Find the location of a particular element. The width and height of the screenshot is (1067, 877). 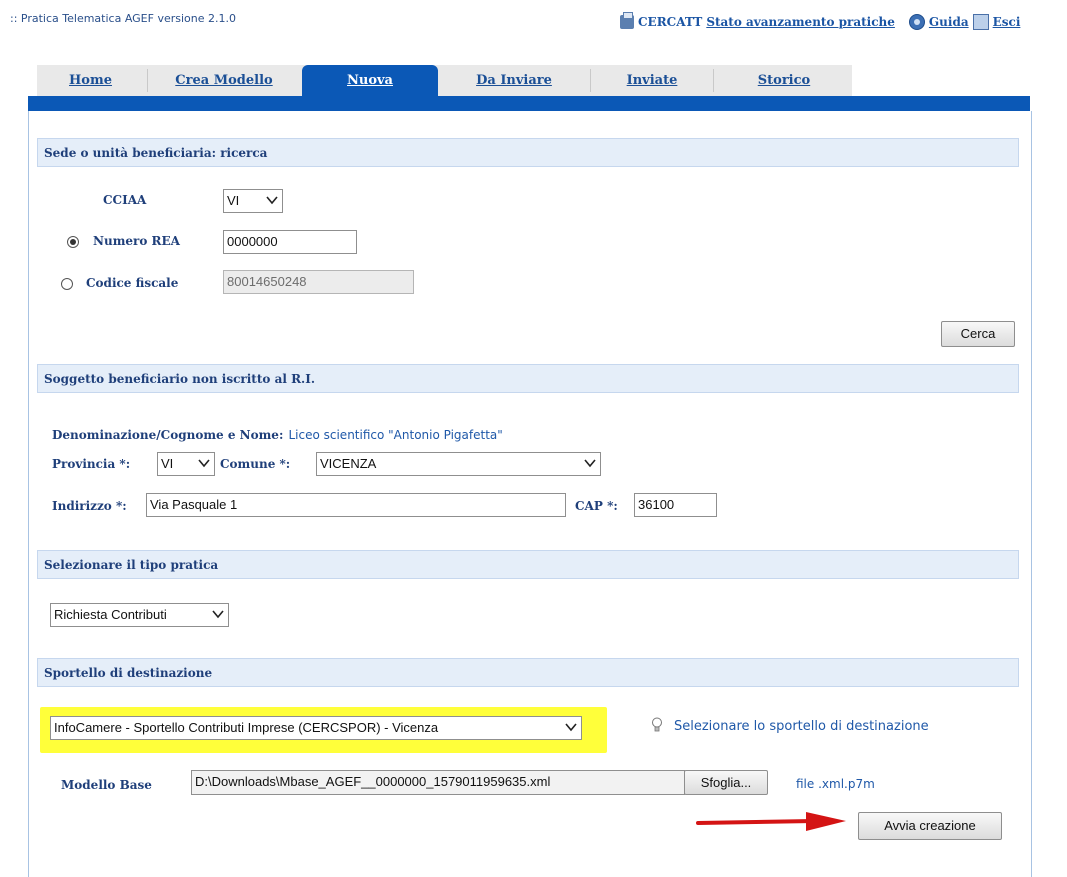

radio-codice-fiscale is located at coordinates (67, 284).